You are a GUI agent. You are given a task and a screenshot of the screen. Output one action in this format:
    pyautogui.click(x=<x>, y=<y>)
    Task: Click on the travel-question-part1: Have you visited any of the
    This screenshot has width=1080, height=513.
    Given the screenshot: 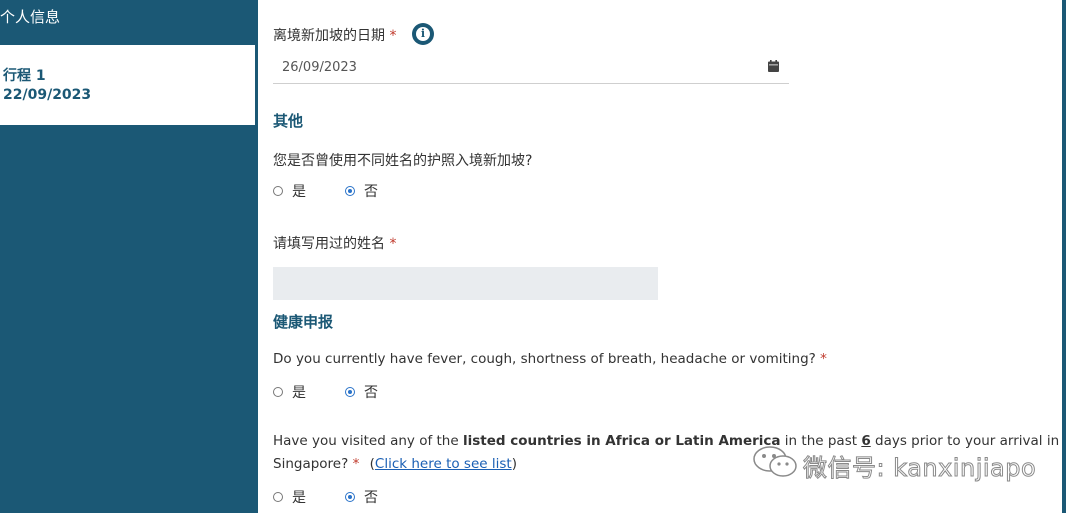 What is the action you would take?
    pyautogui.click(x=368, y=441)
    